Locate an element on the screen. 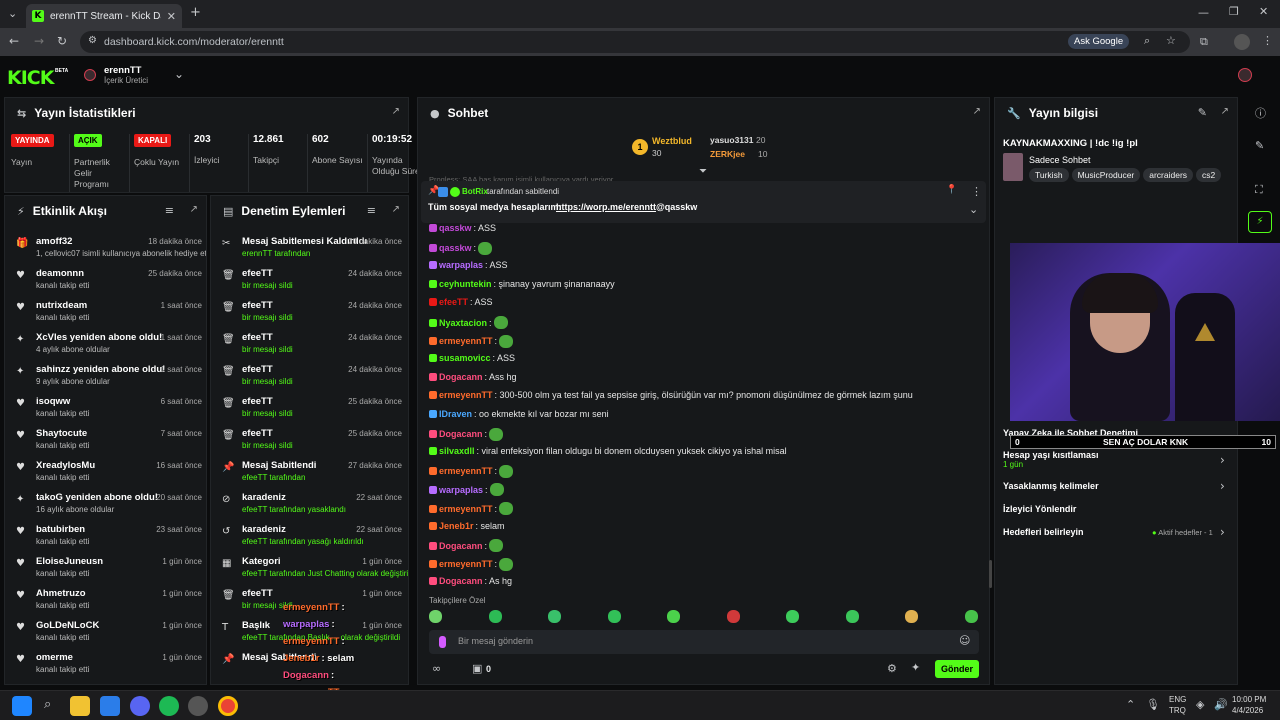 This screenshot has height=720, width=1280. chat-message: qasskw: ASS is located at coordinates (462, 228).